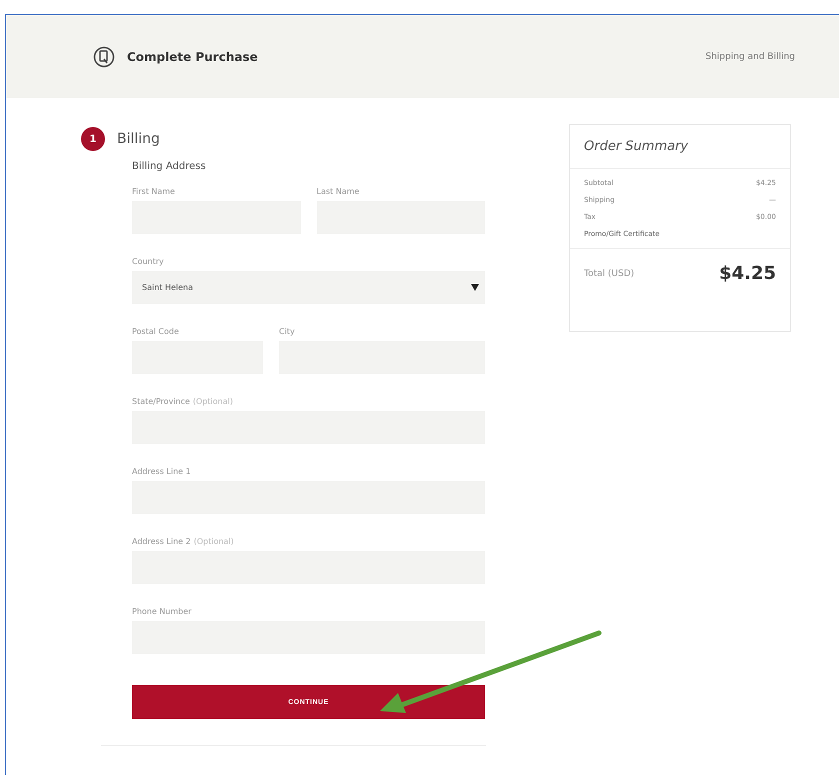 The image size is (839, 776). Describe the element at coordinates (162, 611) in the screenshot. I see `field-label: Phone Number` at that location.